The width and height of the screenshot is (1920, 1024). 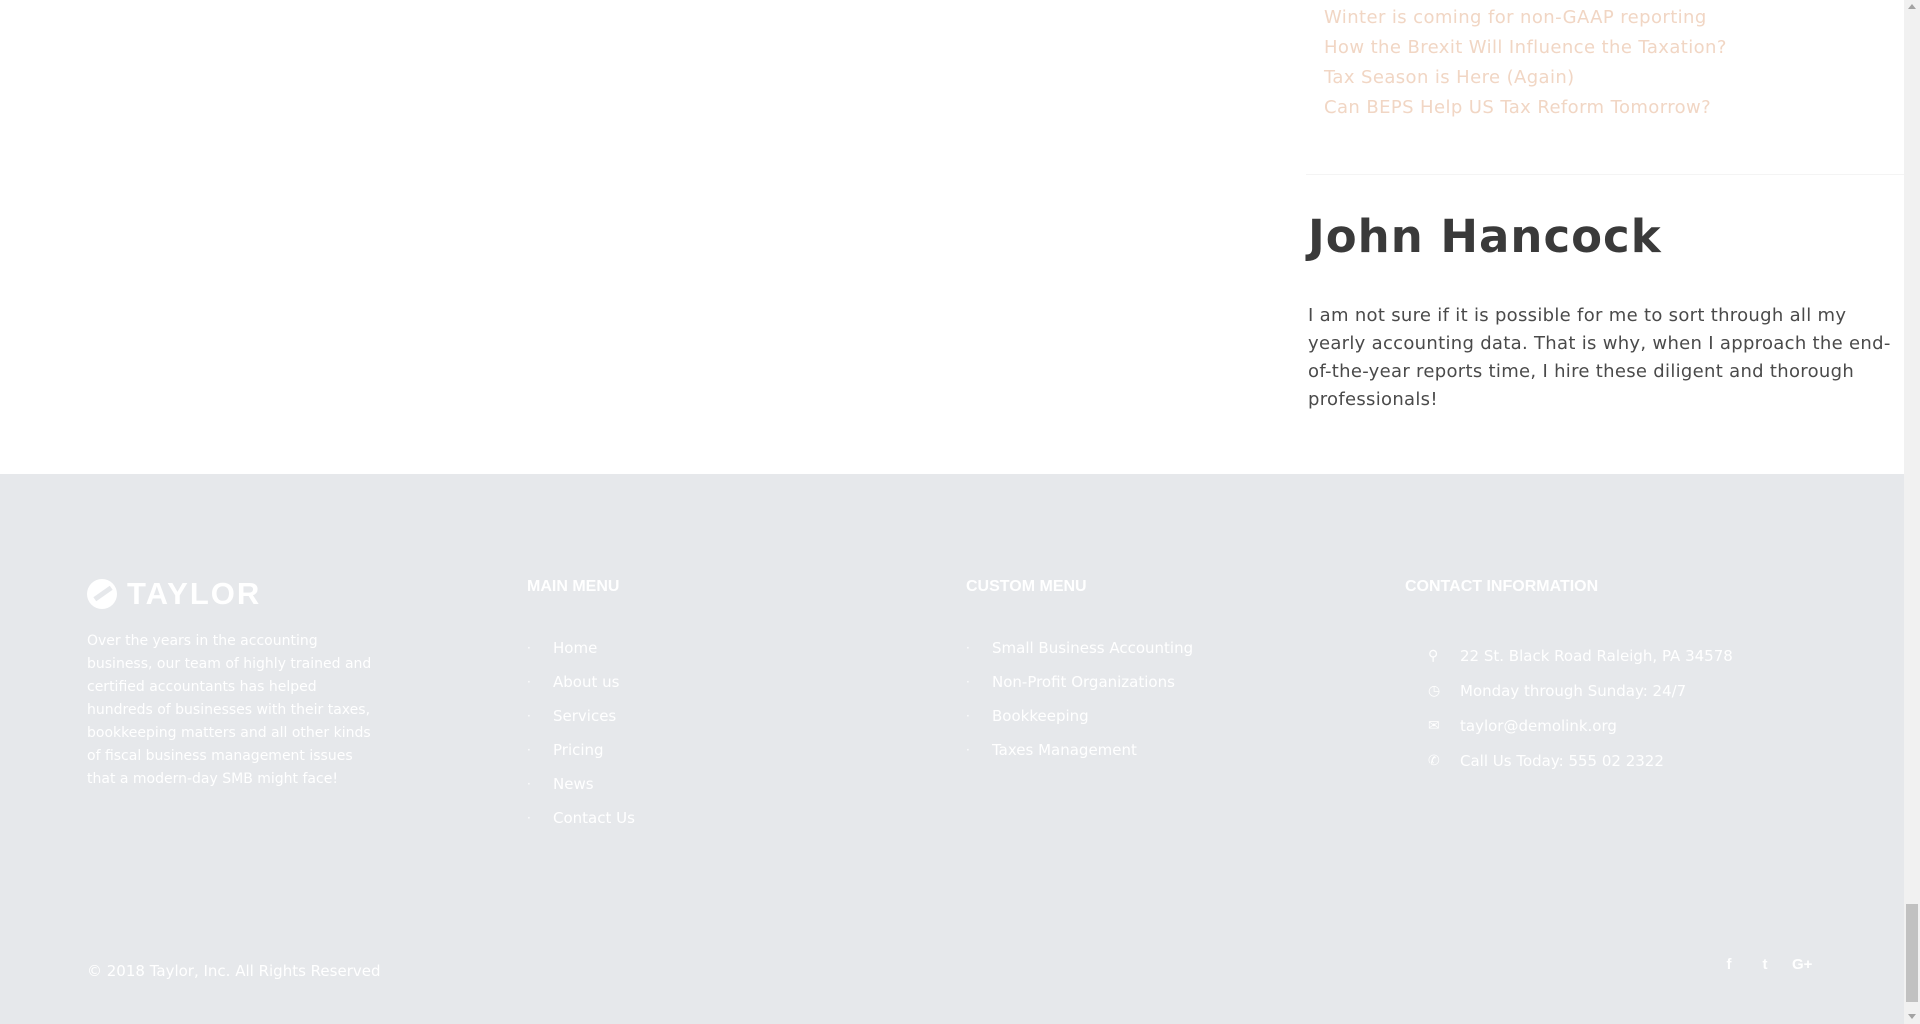 I want to click on logo-icon, so click(x=102, y=594).